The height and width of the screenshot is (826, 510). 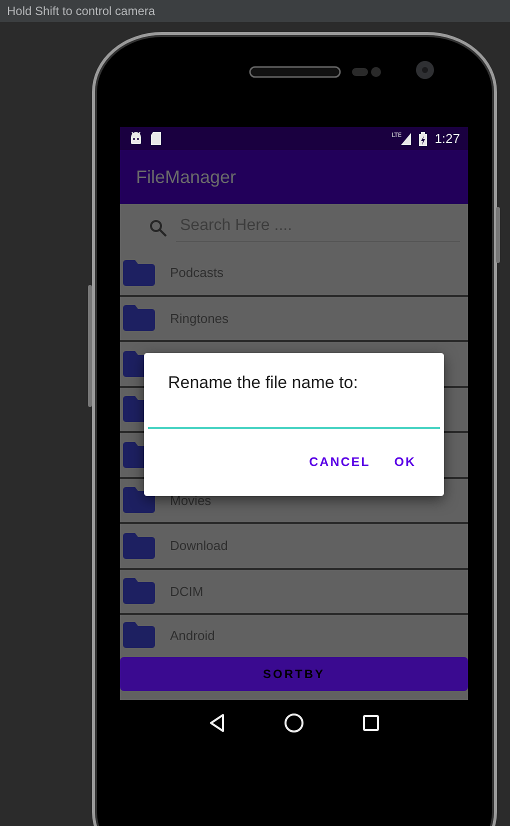 What do you see at coordinates (295, 72) in the screenshot?
I see `speaker-grille-icon` at bounding box center [295, 72].